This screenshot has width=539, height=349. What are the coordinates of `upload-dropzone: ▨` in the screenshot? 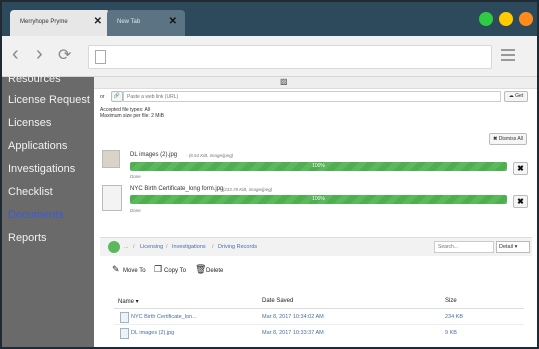 It's located at (315, 83).